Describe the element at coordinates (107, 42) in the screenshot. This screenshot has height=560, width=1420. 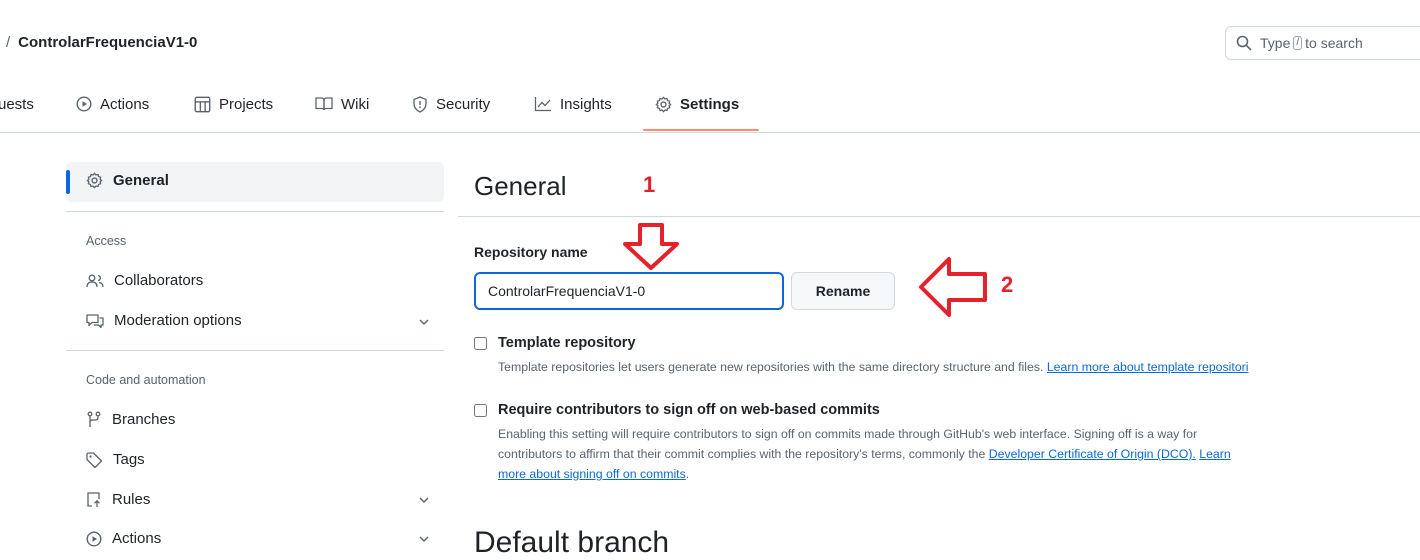
I see `repo-name-link: ControlarFrequenciaV1-0` at that location.